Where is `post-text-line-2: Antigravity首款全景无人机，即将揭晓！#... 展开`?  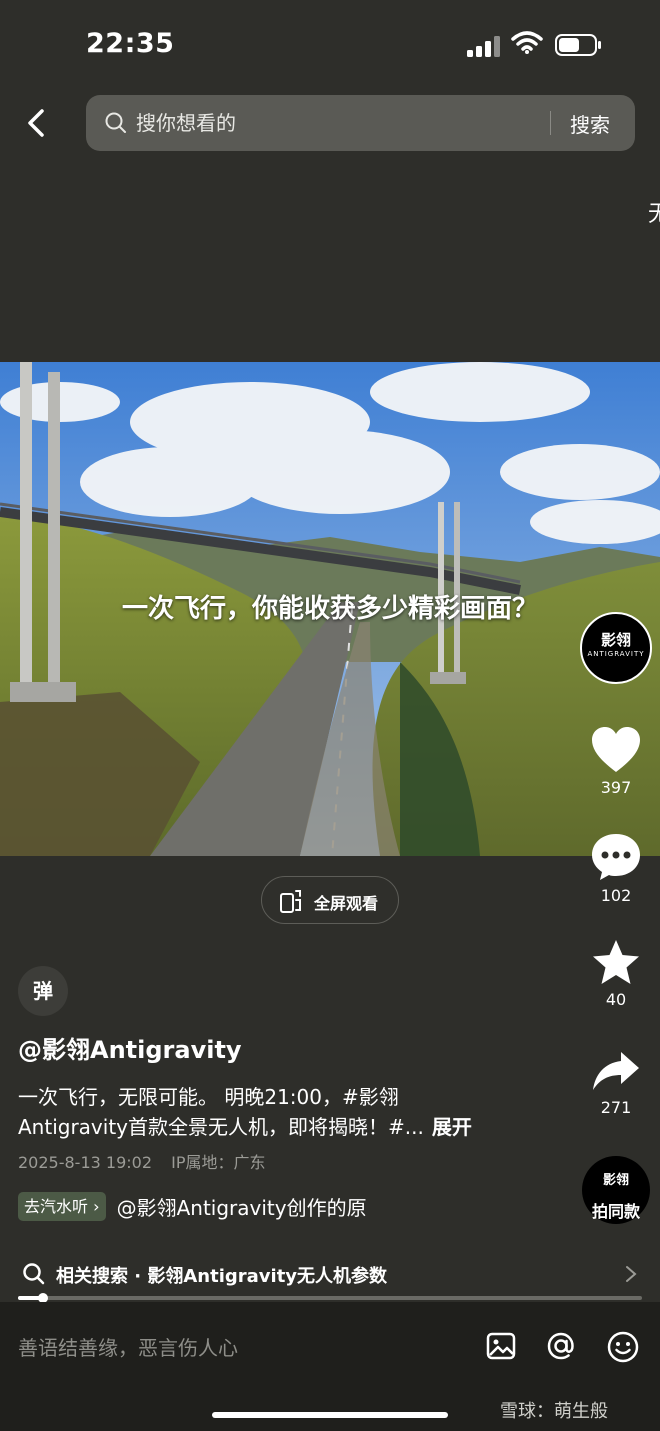
post-text-line-2: Antigravity首款全景无人机，即将揭晓！#... 展开 is located at coordinates (298, 1127).